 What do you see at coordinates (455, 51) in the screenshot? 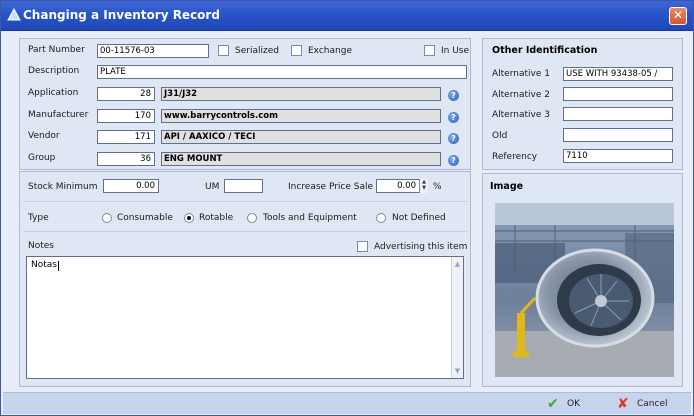
I see `in-use-label: In Use` at bounding box center [455, 51].